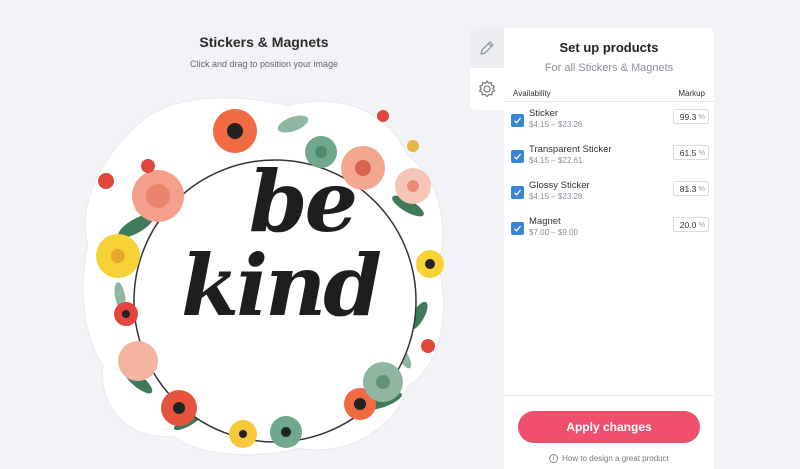 Image resolution: width=800 pixels, height=469 pixels. I want to click on editor-title: Stickers & Magnets, so click(264, 42).